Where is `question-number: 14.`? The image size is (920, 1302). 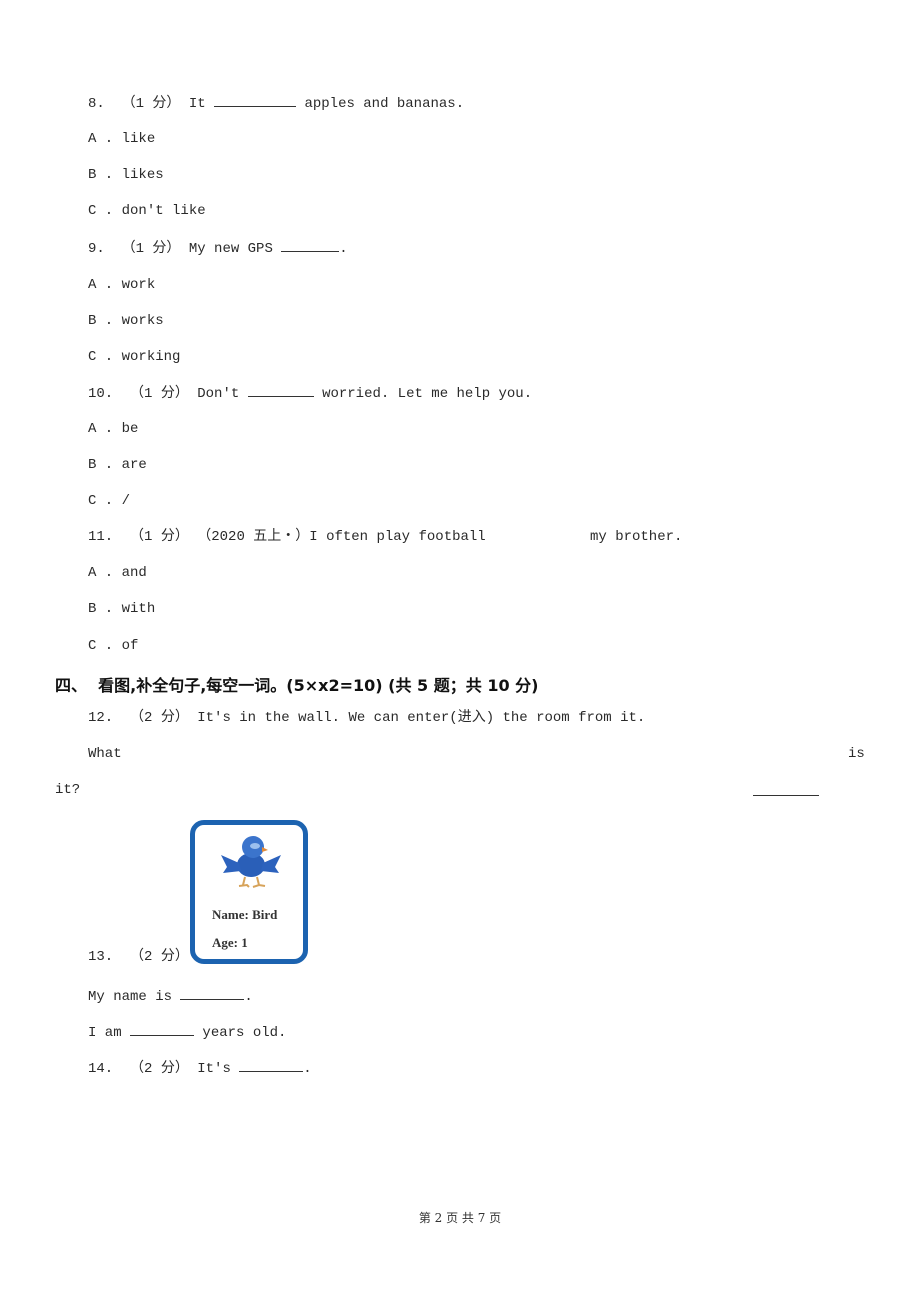 question-number: 14. is located at coordinates (101, 1069).